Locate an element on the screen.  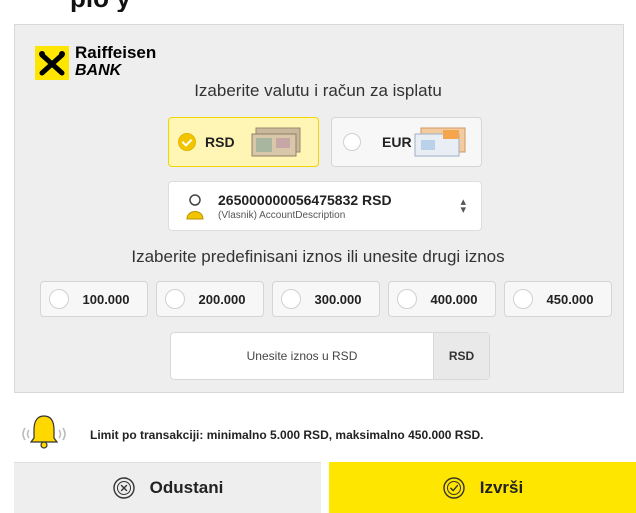
amount-option-400000: 400.000 is located at coordinates (442, 299).